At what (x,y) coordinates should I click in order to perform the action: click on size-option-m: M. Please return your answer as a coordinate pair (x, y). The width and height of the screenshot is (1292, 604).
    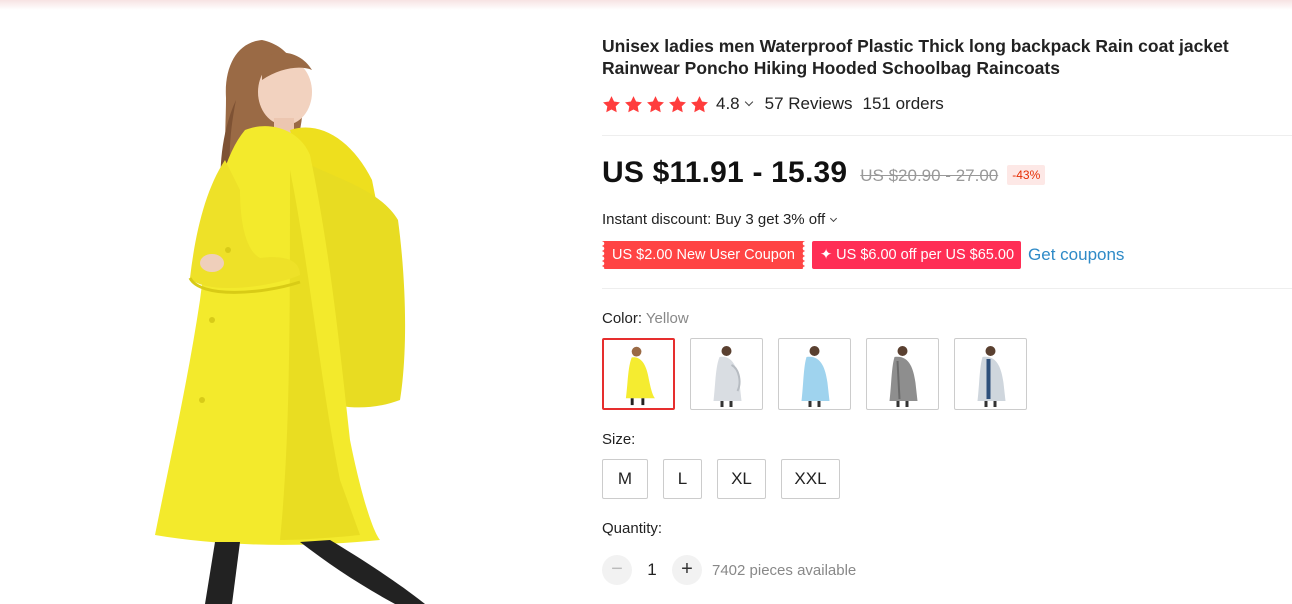
    Looking at the image, I should click on (625, 479).